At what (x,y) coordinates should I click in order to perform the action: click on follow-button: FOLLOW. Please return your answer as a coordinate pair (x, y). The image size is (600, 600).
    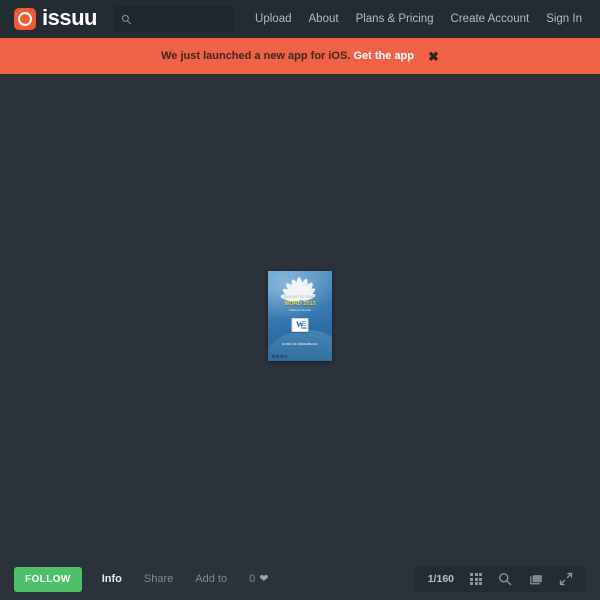
    Looking at the image, I should click on (48, 579).